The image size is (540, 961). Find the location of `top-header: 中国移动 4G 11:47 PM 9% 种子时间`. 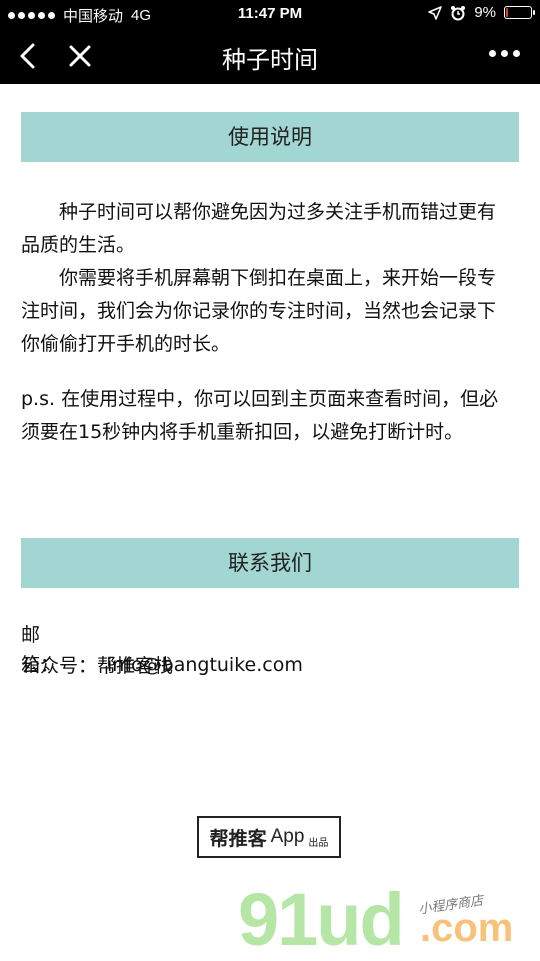

top-header: 中国移动 4G 11:47 PM 9% 种子时间 is located at coordinates (270, 42).